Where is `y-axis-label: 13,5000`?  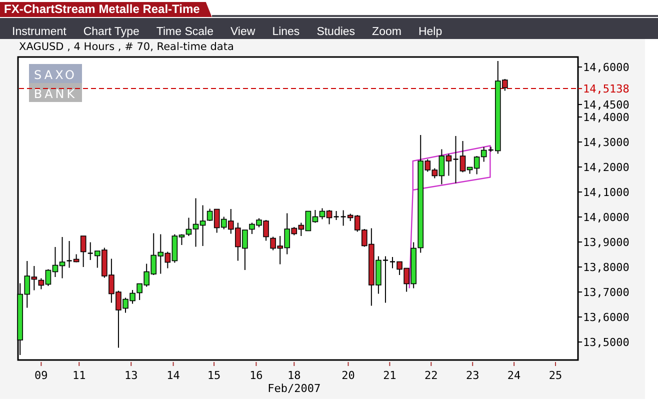
y-axis-label: 13,5000 is located at coordinates (606, 342).